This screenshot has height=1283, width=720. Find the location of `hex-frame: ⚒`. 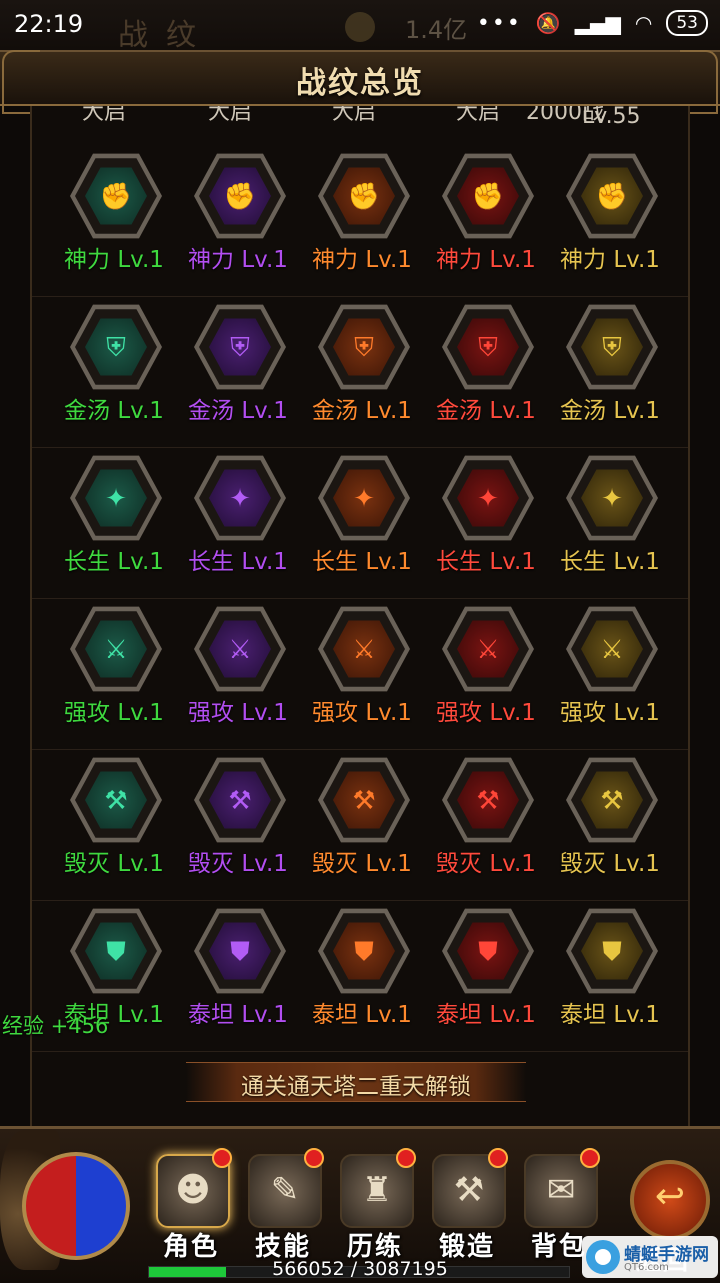

hex-frame: ⚒ is located at coordinates (364, 800).